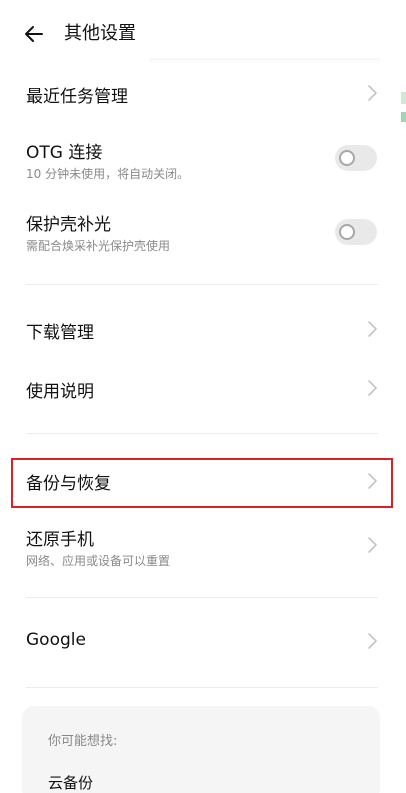 The width and height of the screenshot is (406, 793). What do you see at coordinates (34, 34) in the screenshot?
I see `back-arrow-icon` at bounding box center [34, 34].